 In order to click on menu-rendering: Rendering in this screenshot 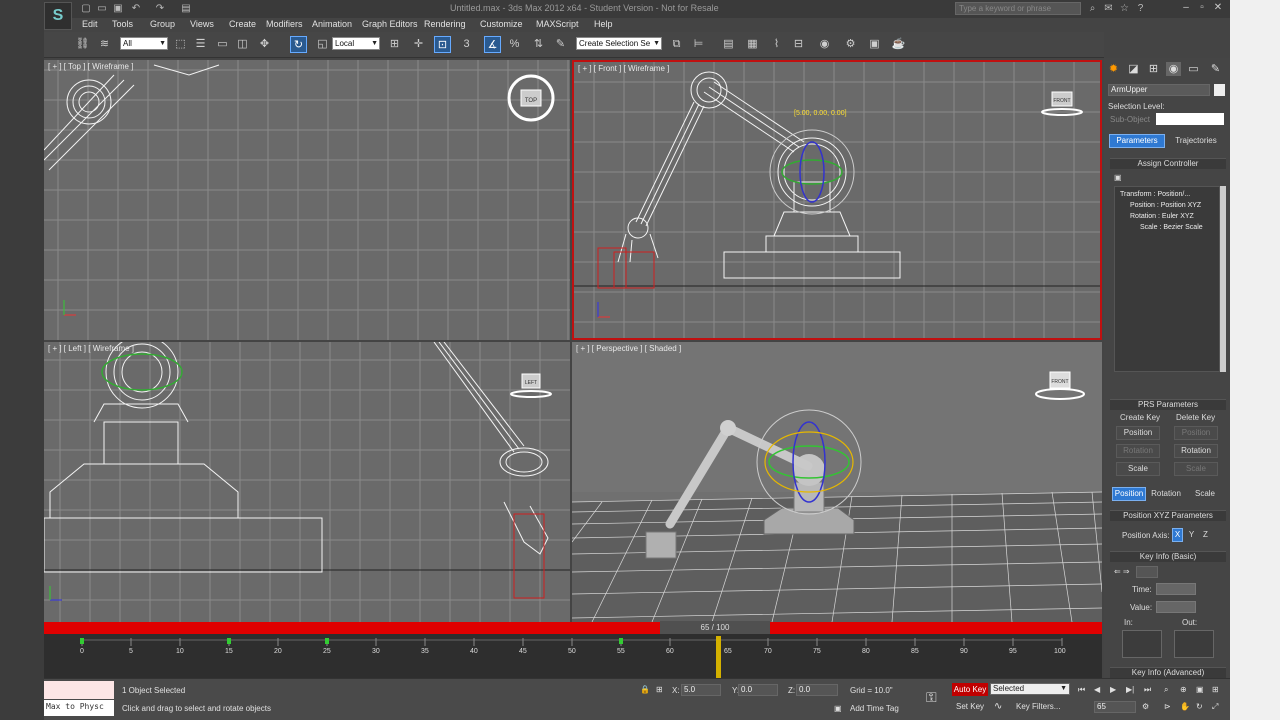, I will do `click(445, 24)`.